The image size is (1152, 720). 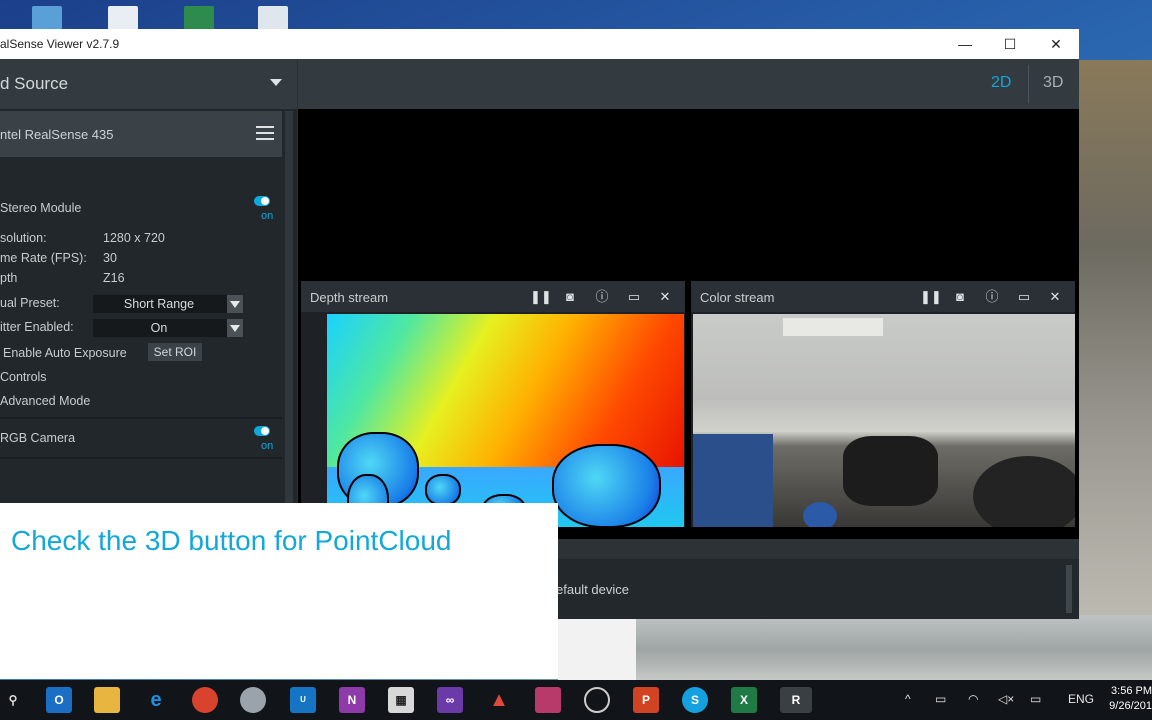 I want to click on volume-icon: ◁×, so click(x=1006, y=699).